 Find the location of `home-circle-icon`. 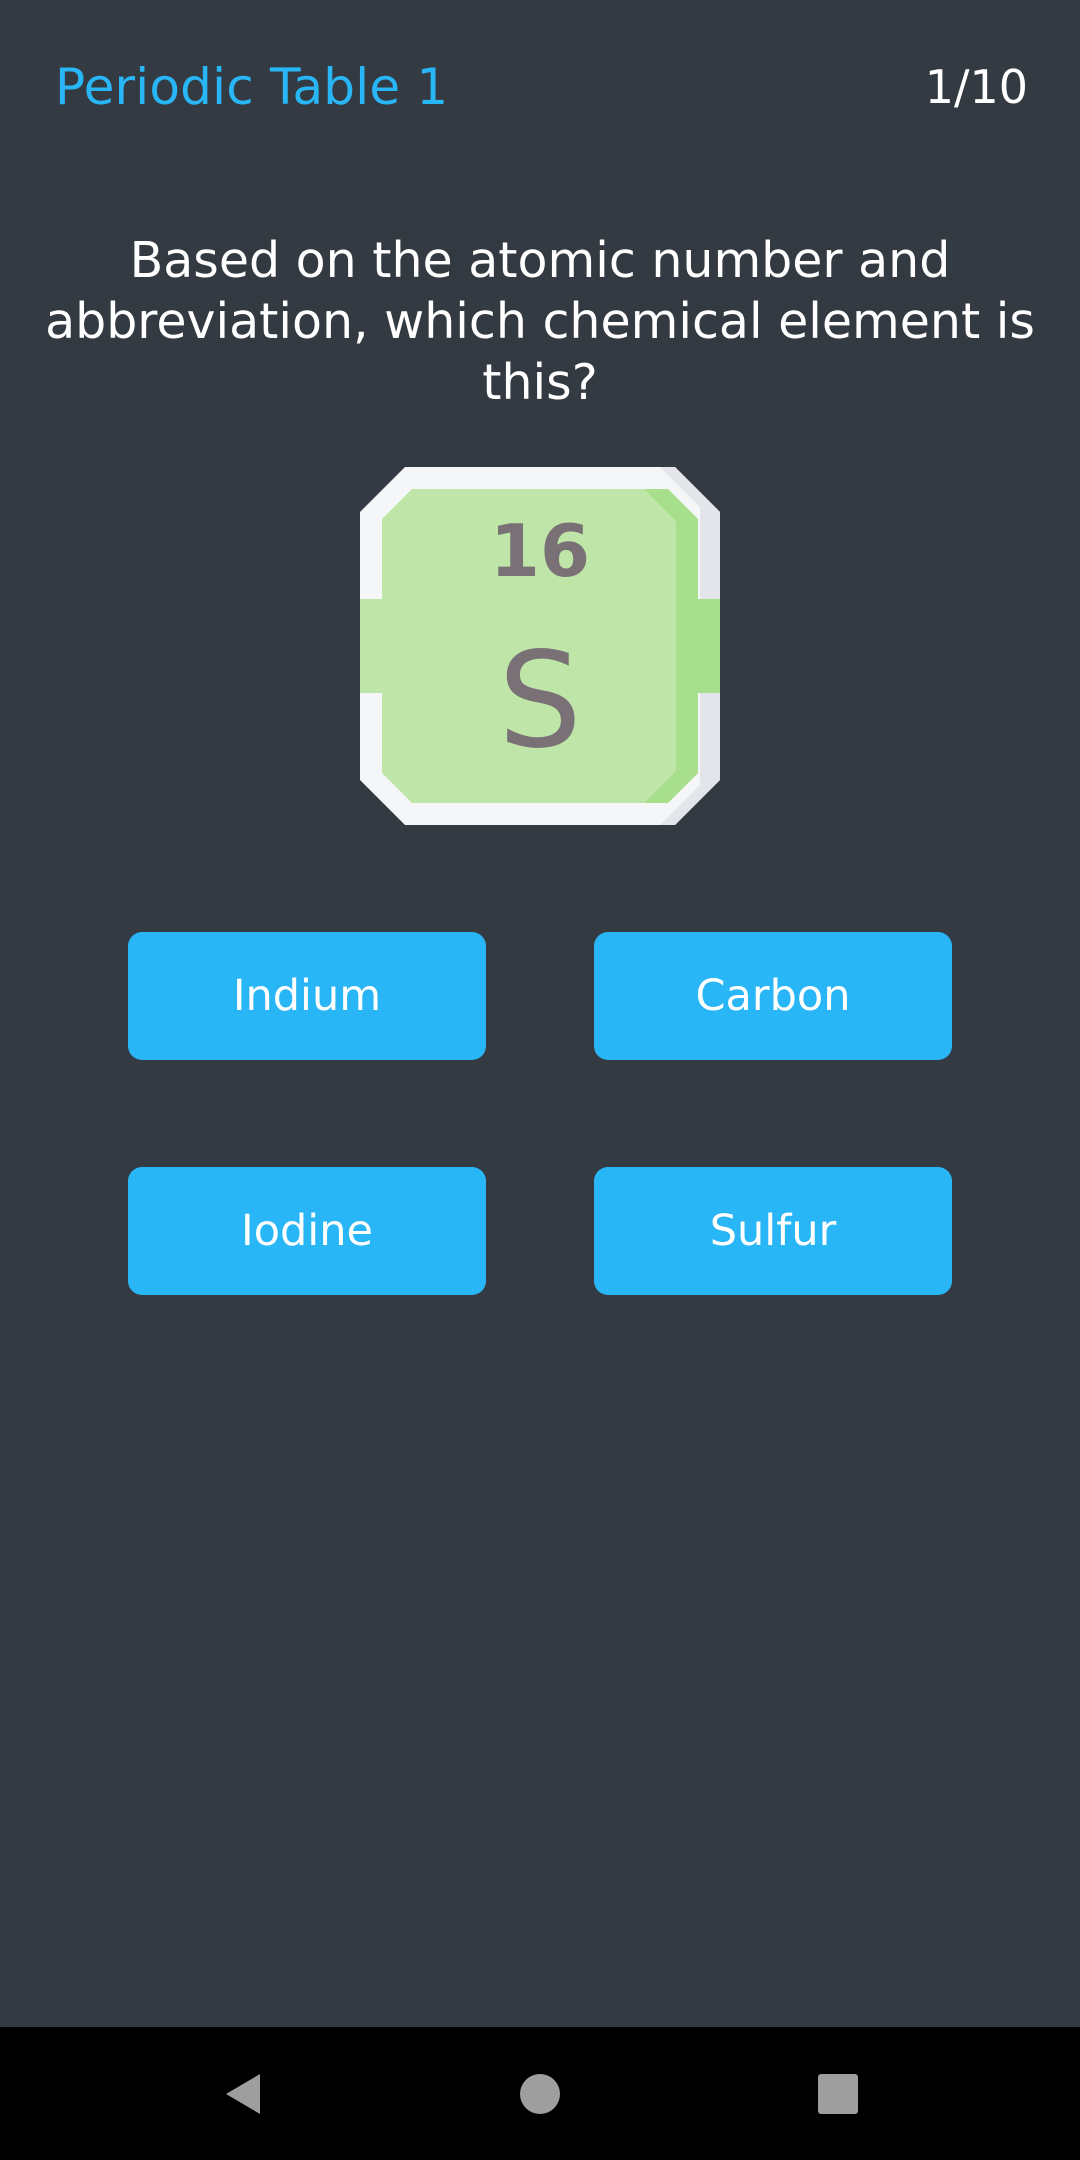

home-circle-icon is located at coordinates (540, 2094).